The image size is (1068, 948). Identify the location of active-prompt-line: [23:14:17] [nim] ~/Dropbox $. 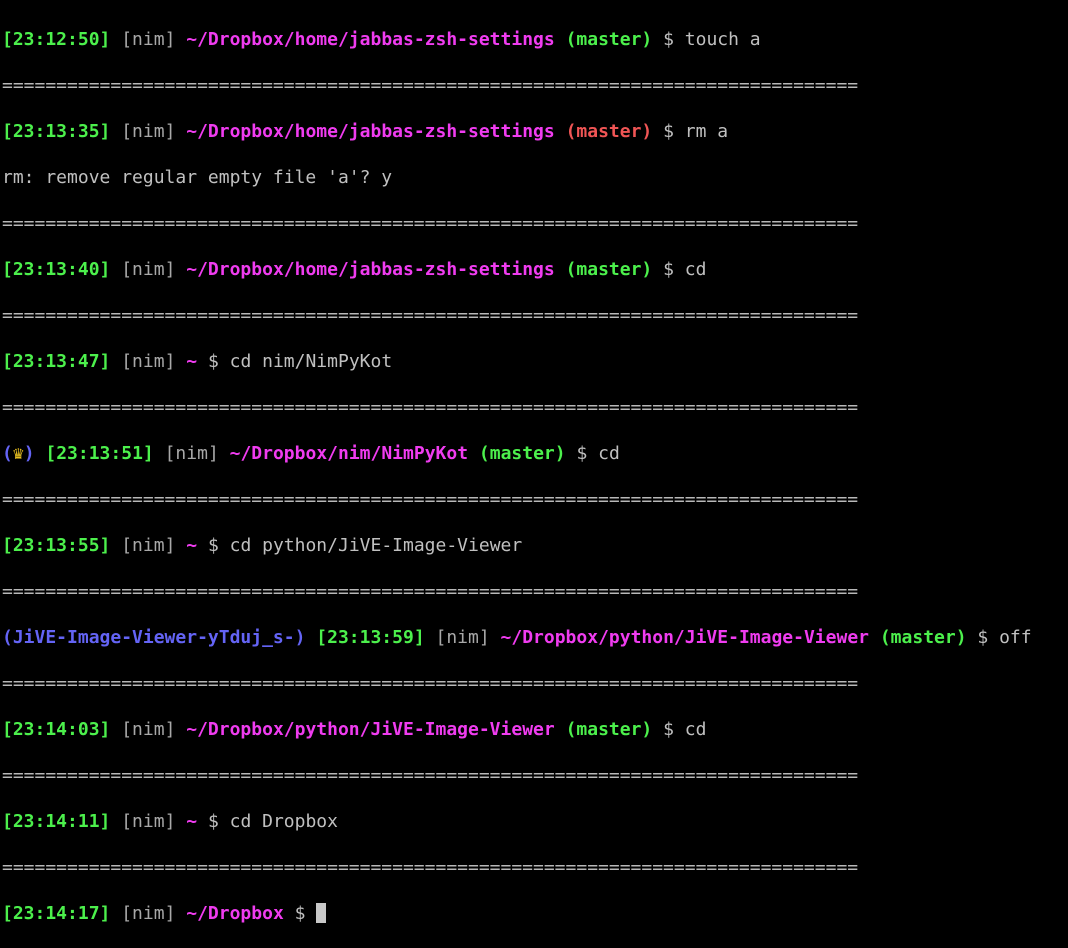
(535, 913).